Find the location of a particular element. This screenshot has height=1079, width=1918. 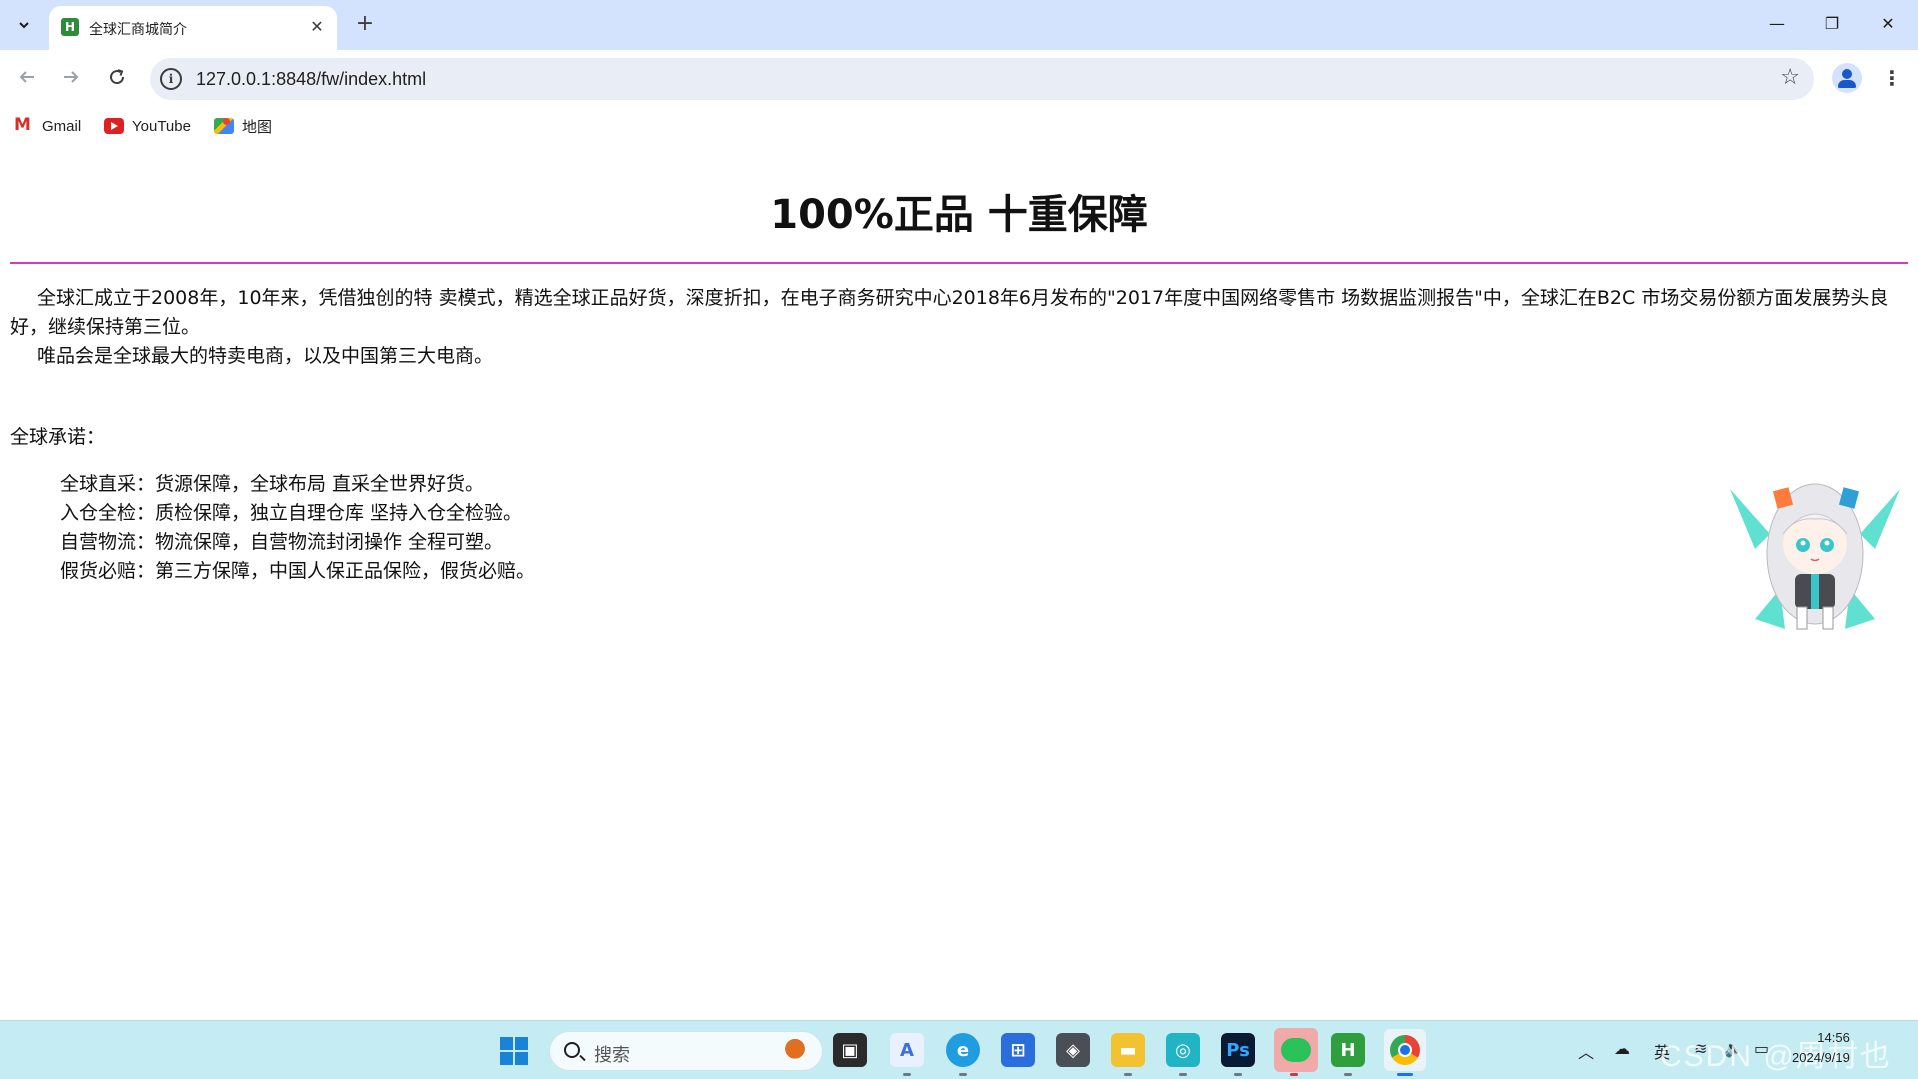

onedrive-icon: ☁ is located at coordinates (1622, 1048).